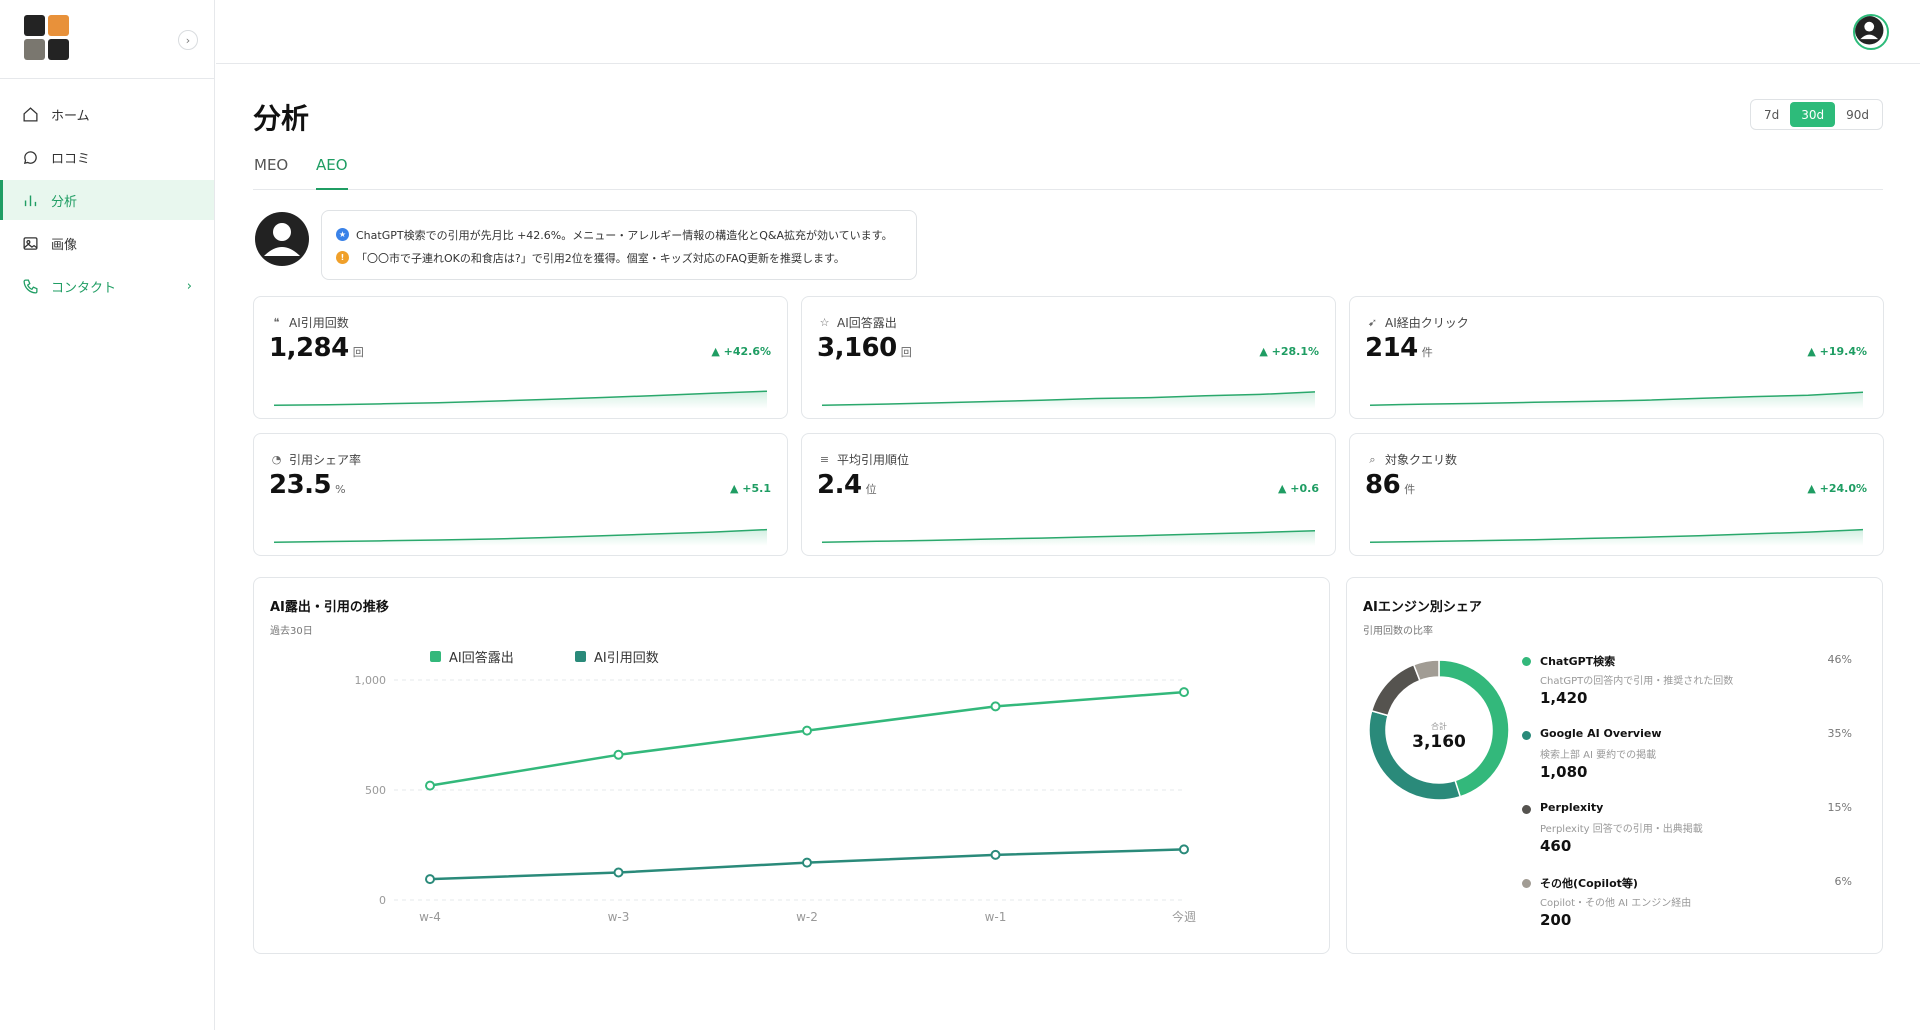 The image size is (1920, 1030). Describe the element at coordinates (332, 172) in the screenshot. I see `tab-aeo: AEO` at that location.